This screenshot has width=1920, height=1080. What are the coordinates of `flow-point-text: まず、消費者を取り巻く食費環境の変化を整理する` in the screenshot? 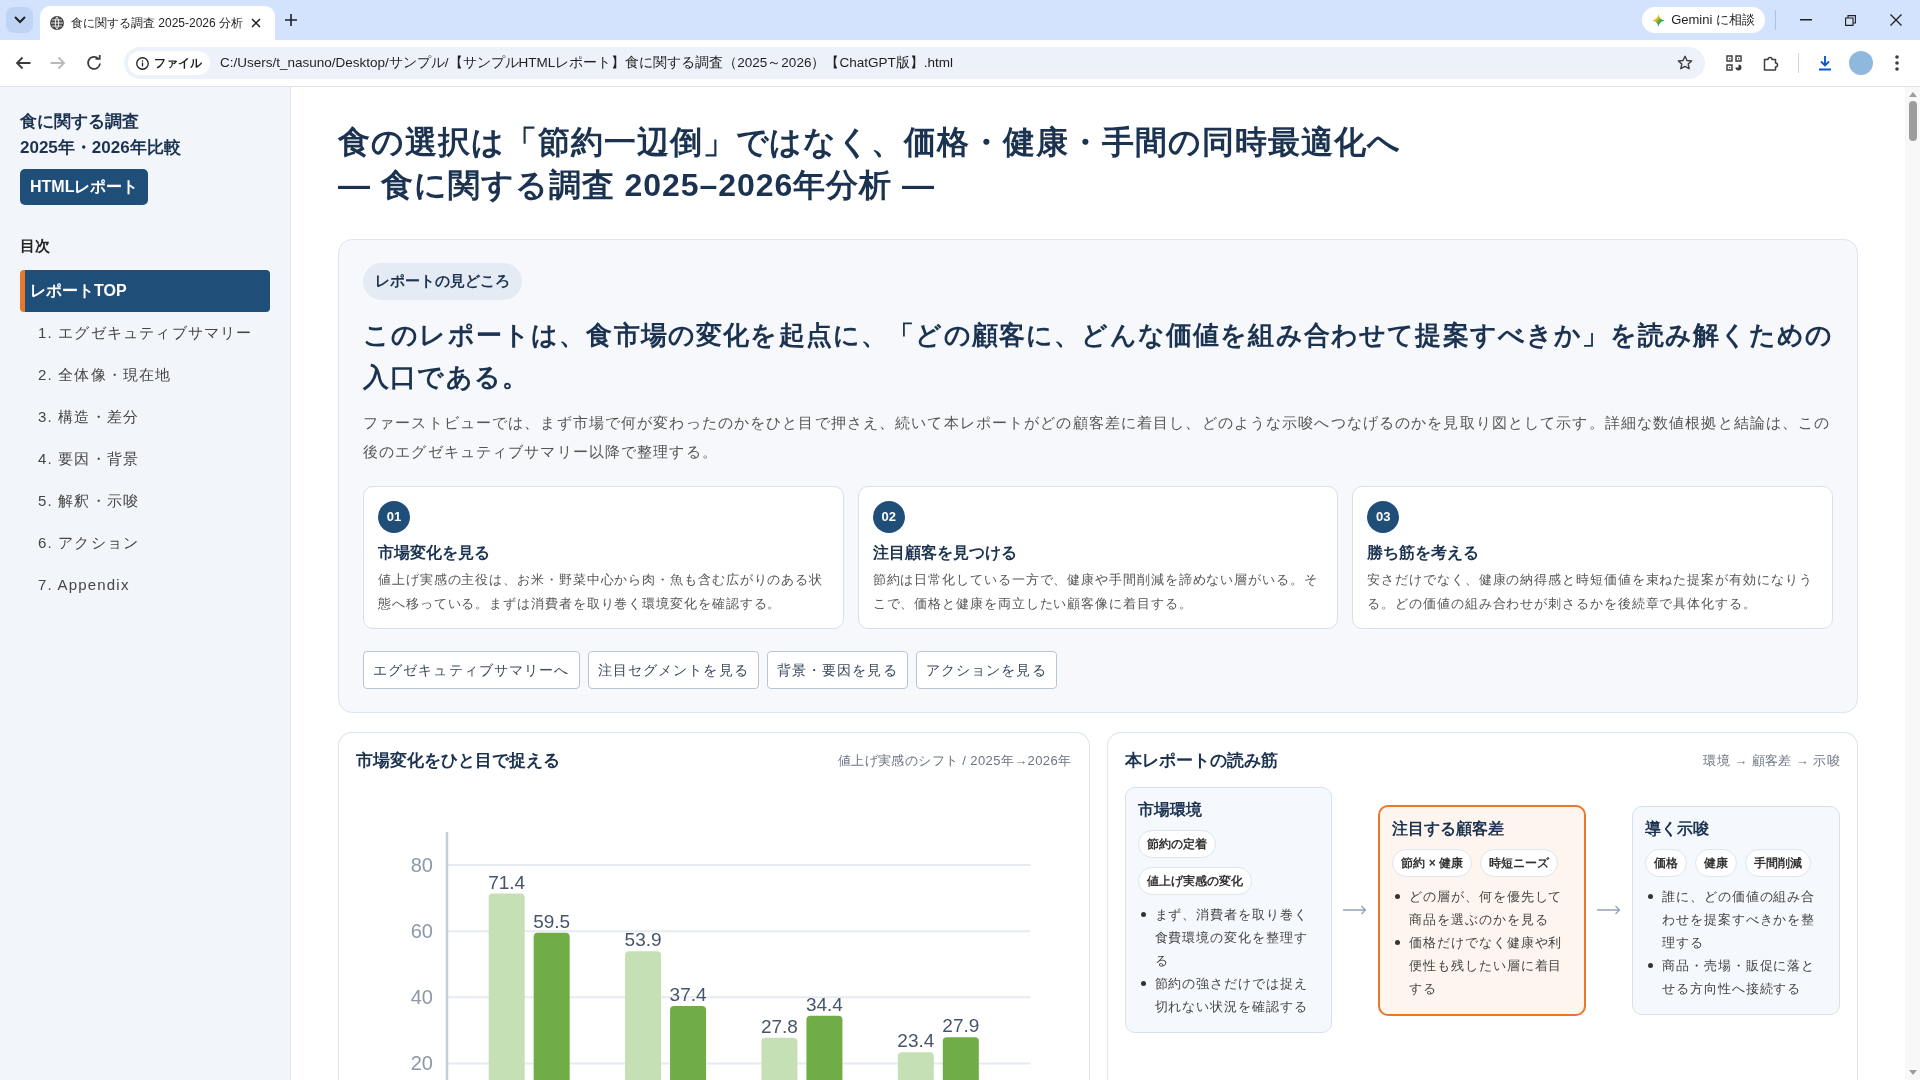 It's located at (1231, 938).